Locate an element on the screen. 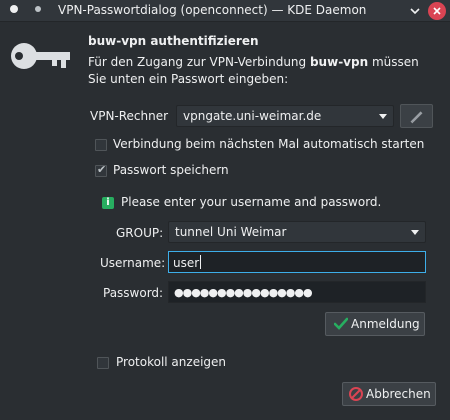  group-select: tunnel Uni Weimar is located at coordinates (297, 232).